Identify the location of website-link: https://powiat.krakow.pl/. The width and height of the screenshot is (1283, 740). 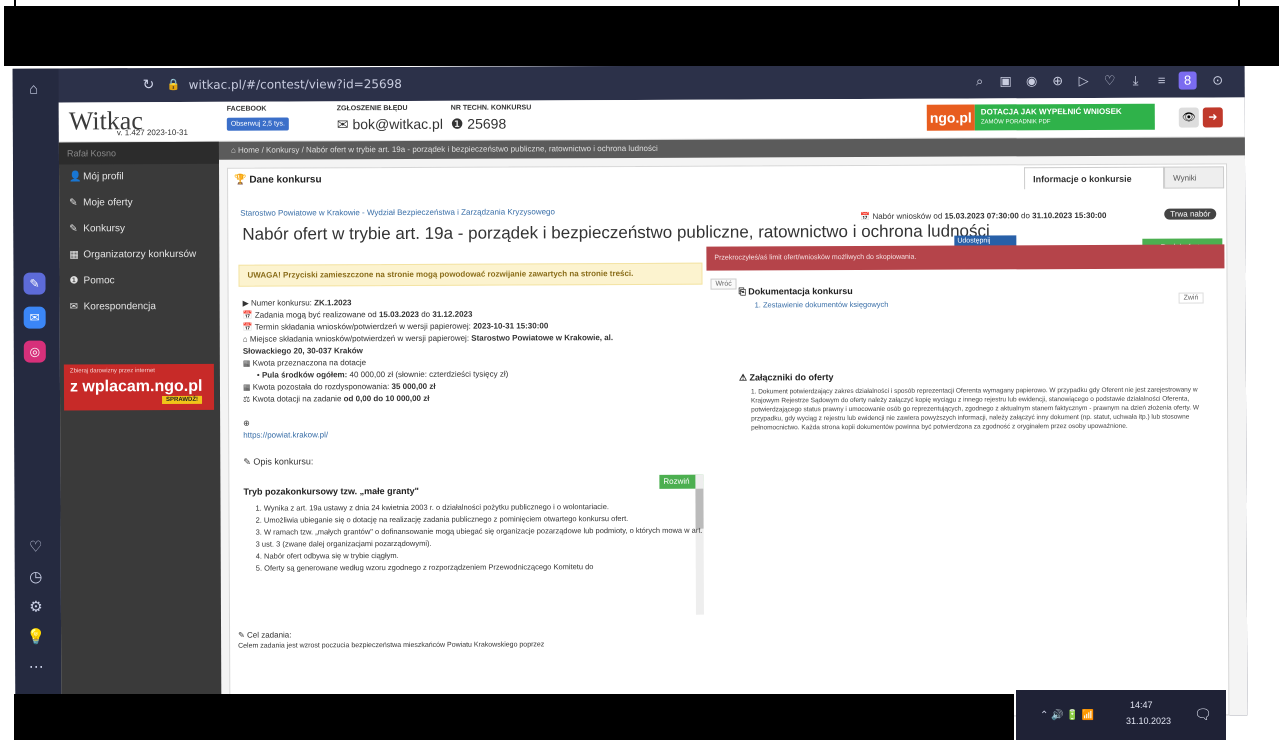
(285, 434).